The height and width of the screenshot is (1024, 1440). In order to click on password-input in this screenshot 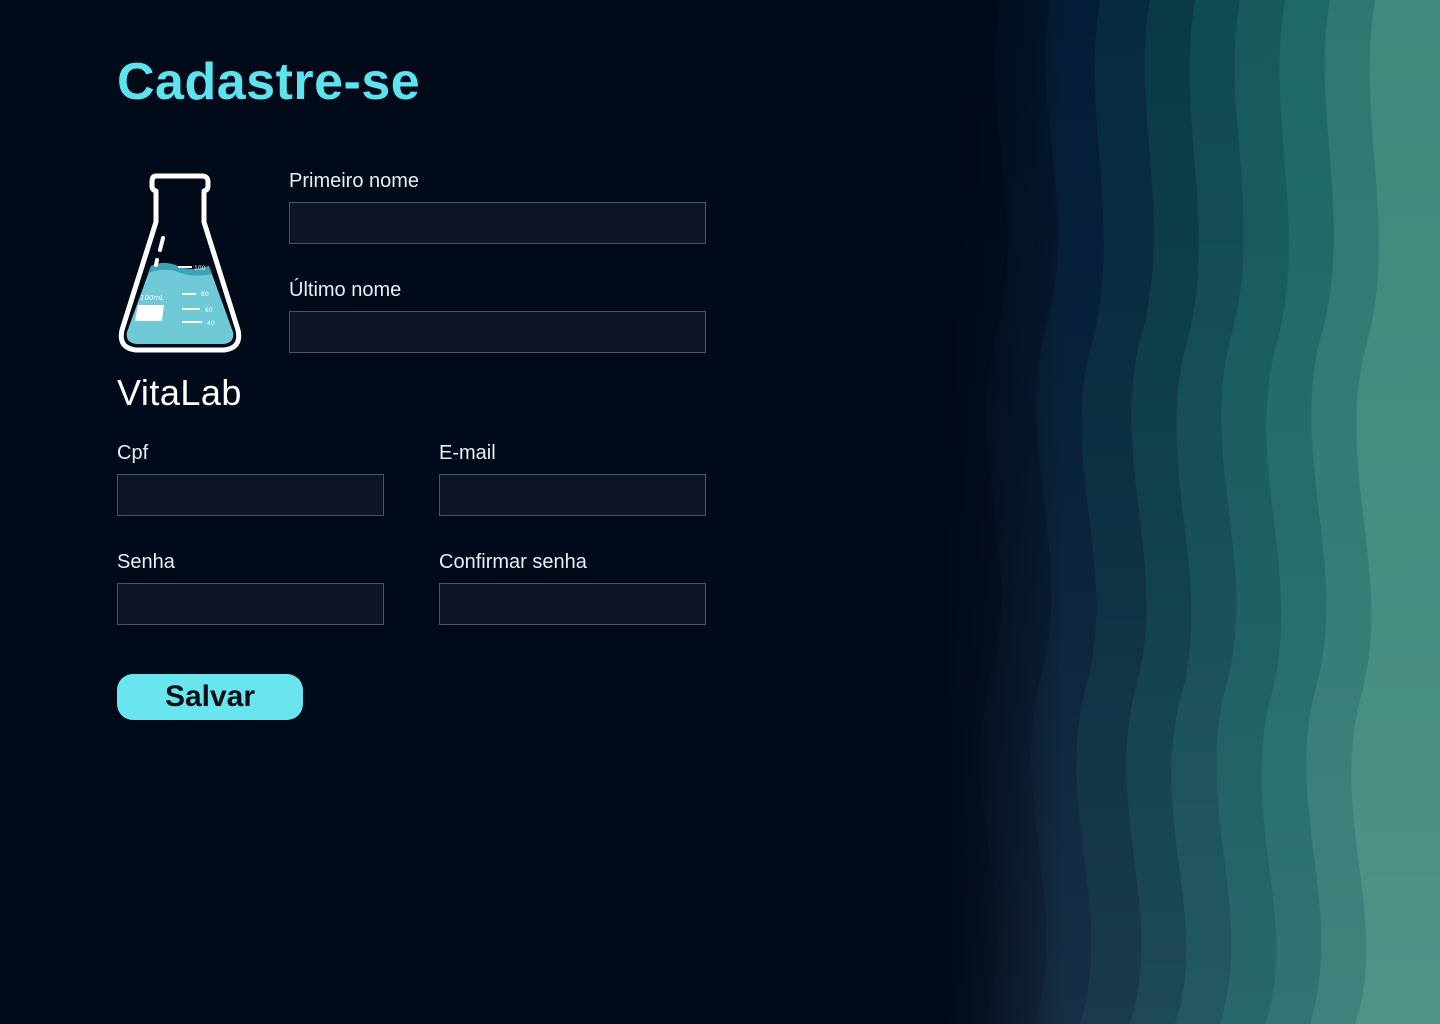, I will do `click(250, 604)`.